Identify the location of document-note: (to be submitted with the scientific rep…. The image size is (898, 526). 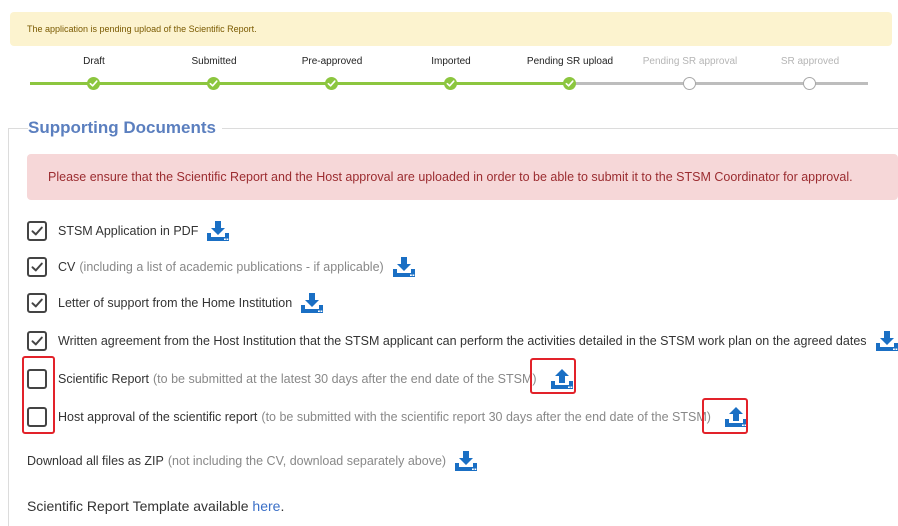
(486, 417).